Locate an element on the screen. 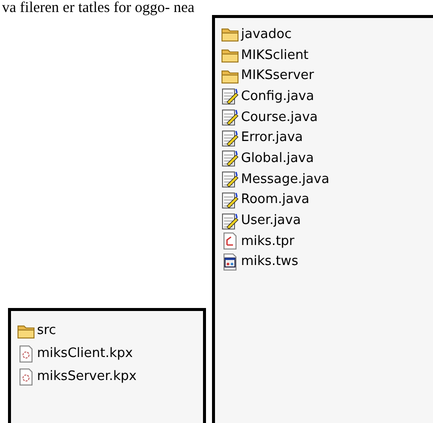 The height and width of the screenshot is (423, 433). file-name: Message.java is located at coordinates (285, 179).